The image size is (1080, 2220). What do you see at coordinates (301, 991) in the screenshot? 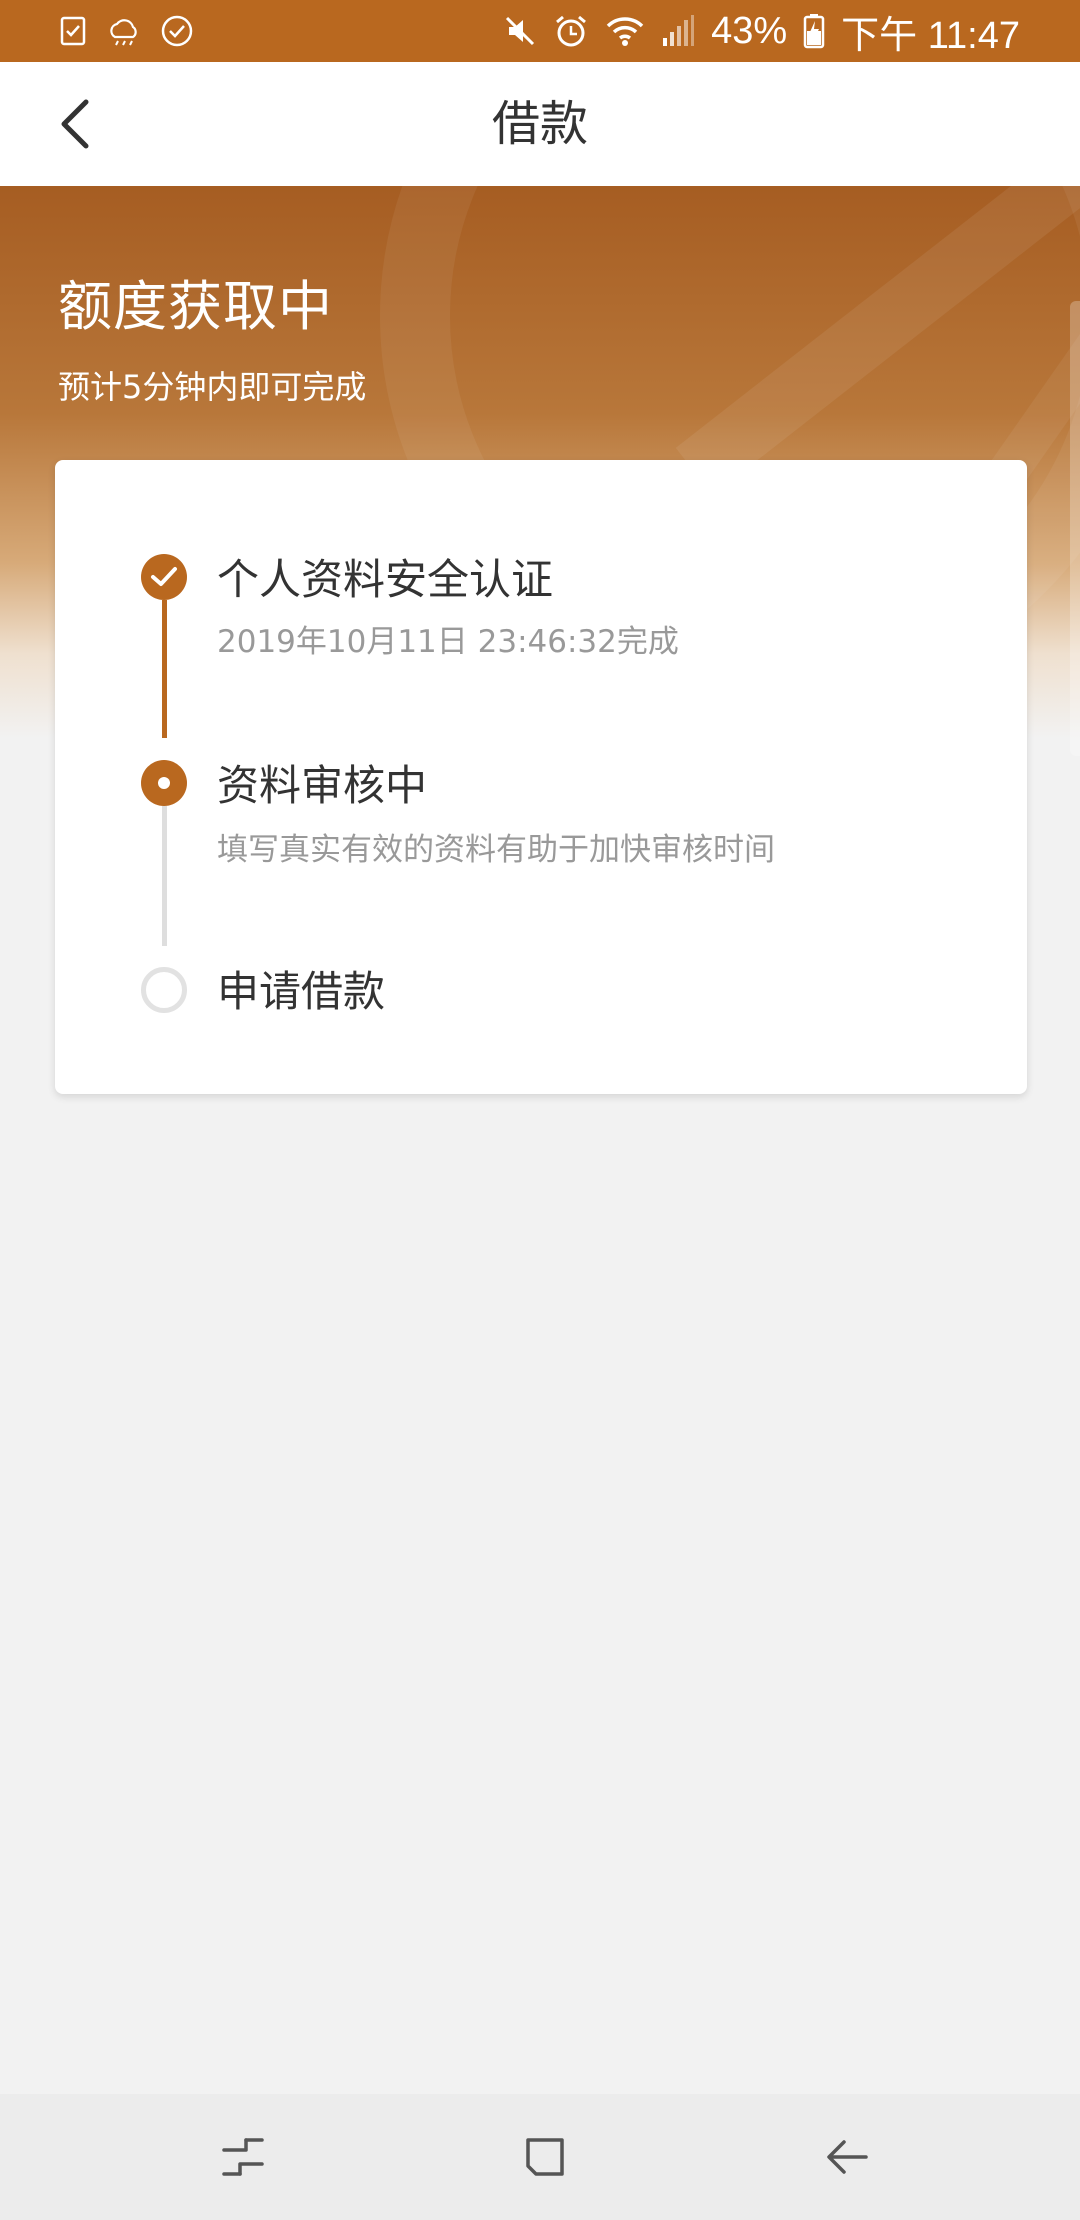
I see `step-title: 申请借款` at bounding box center [301, 991].